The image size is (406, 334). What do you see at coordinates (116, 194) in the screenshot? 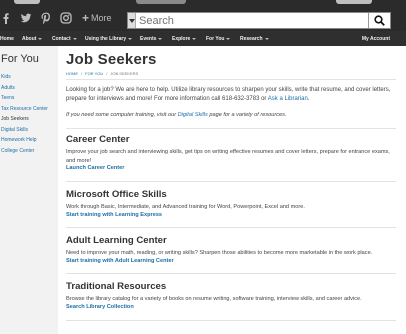
I see `section-title: Microsoft Office Skills` at bounding box center [116, 194].